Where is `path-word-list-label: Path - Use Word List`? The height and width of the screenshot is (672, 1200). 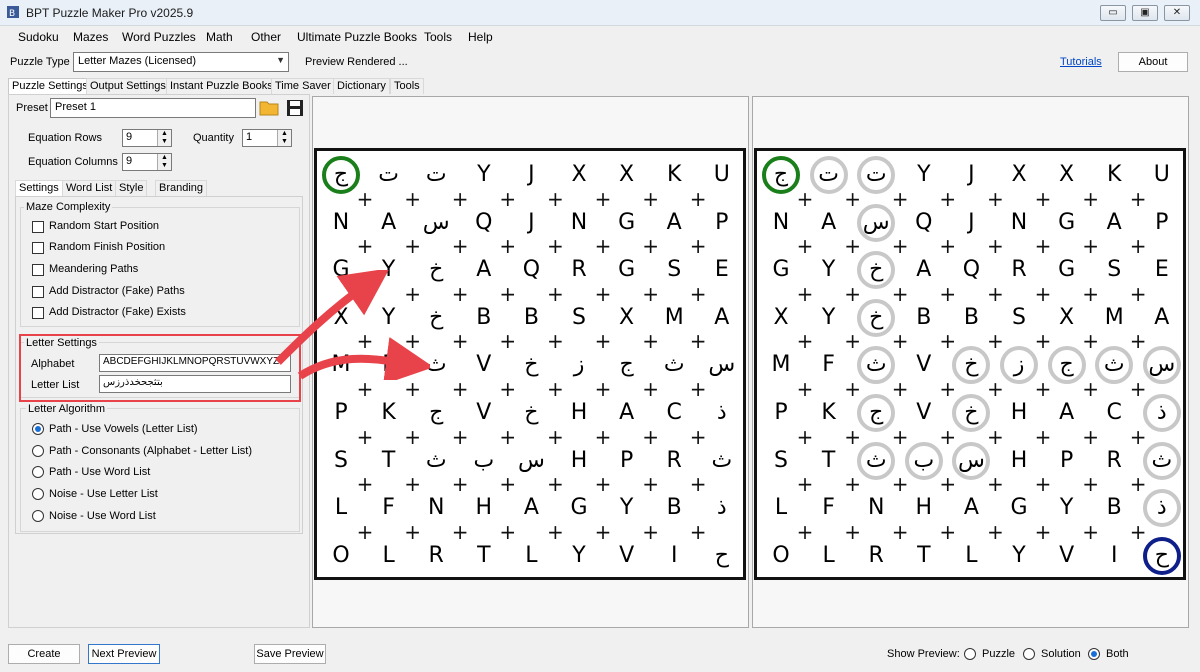 path-word-list-label: Path - Use Word List is located at coordinates (99, 472).